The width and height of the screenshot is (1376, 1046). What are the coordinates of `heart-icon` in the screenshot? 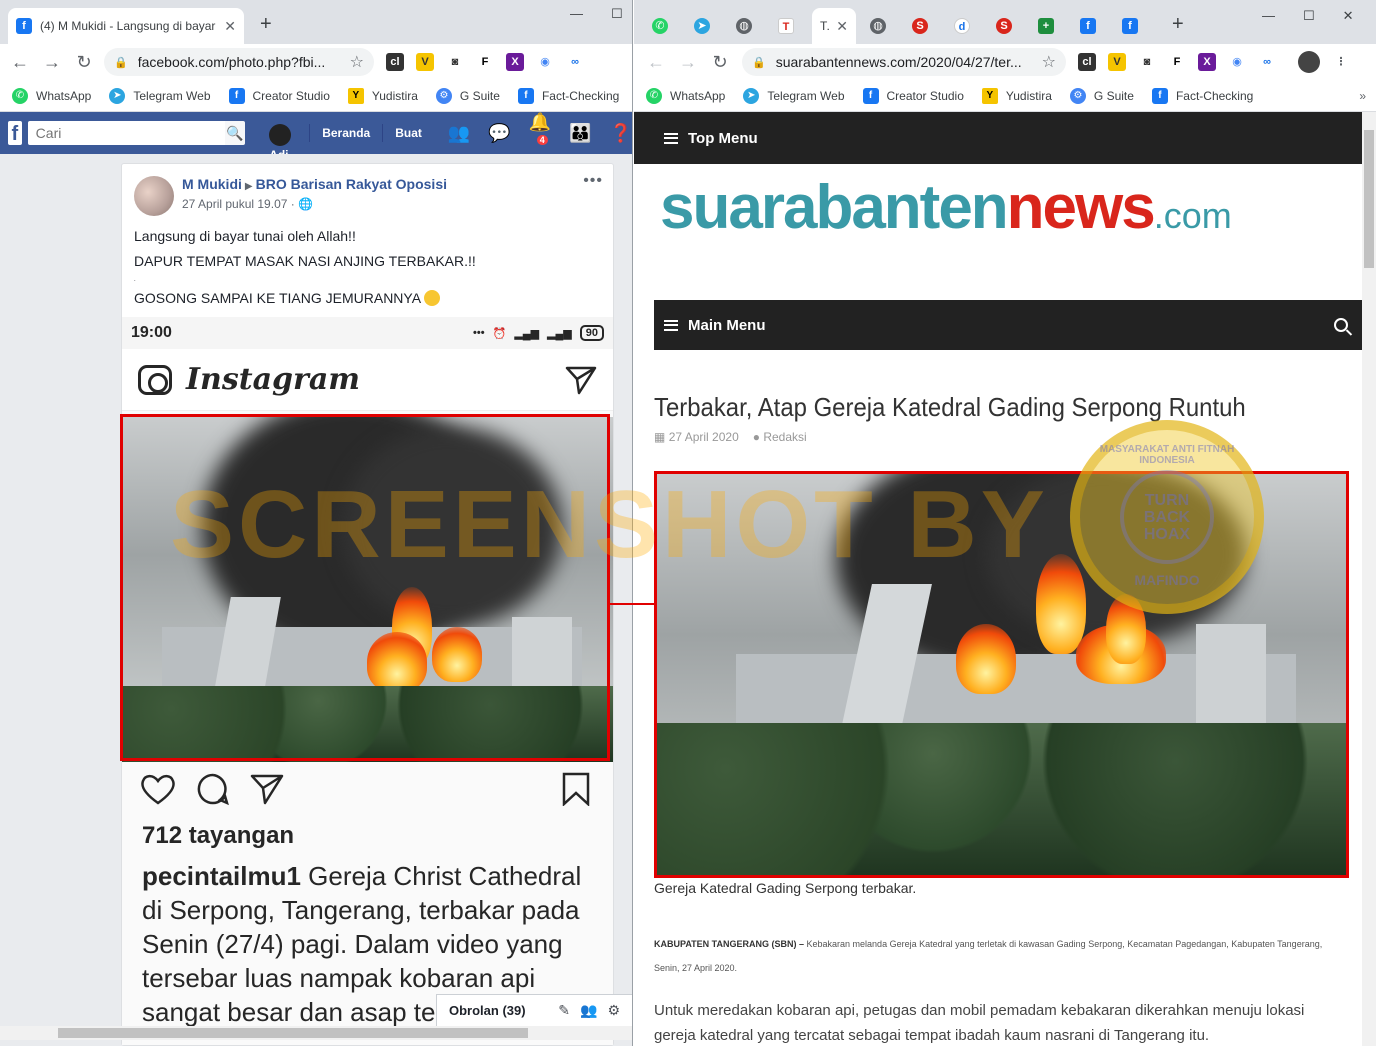 It's located at (158, 789).